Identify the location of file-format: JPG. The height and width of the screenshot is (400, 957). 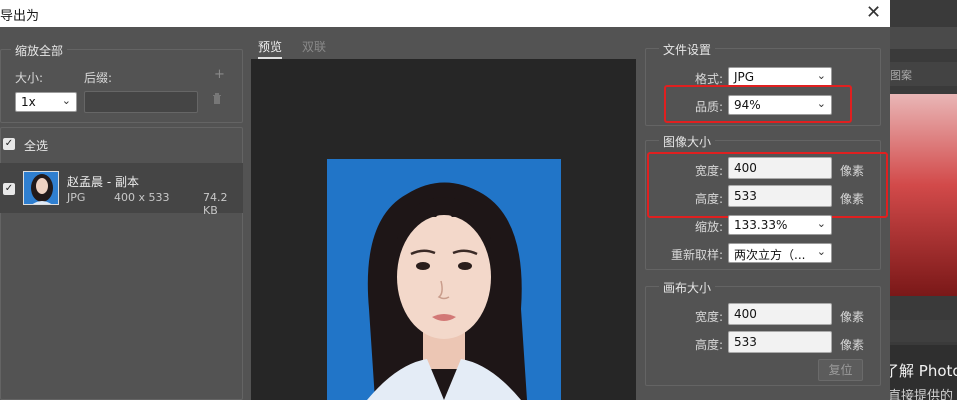
(76, 197).